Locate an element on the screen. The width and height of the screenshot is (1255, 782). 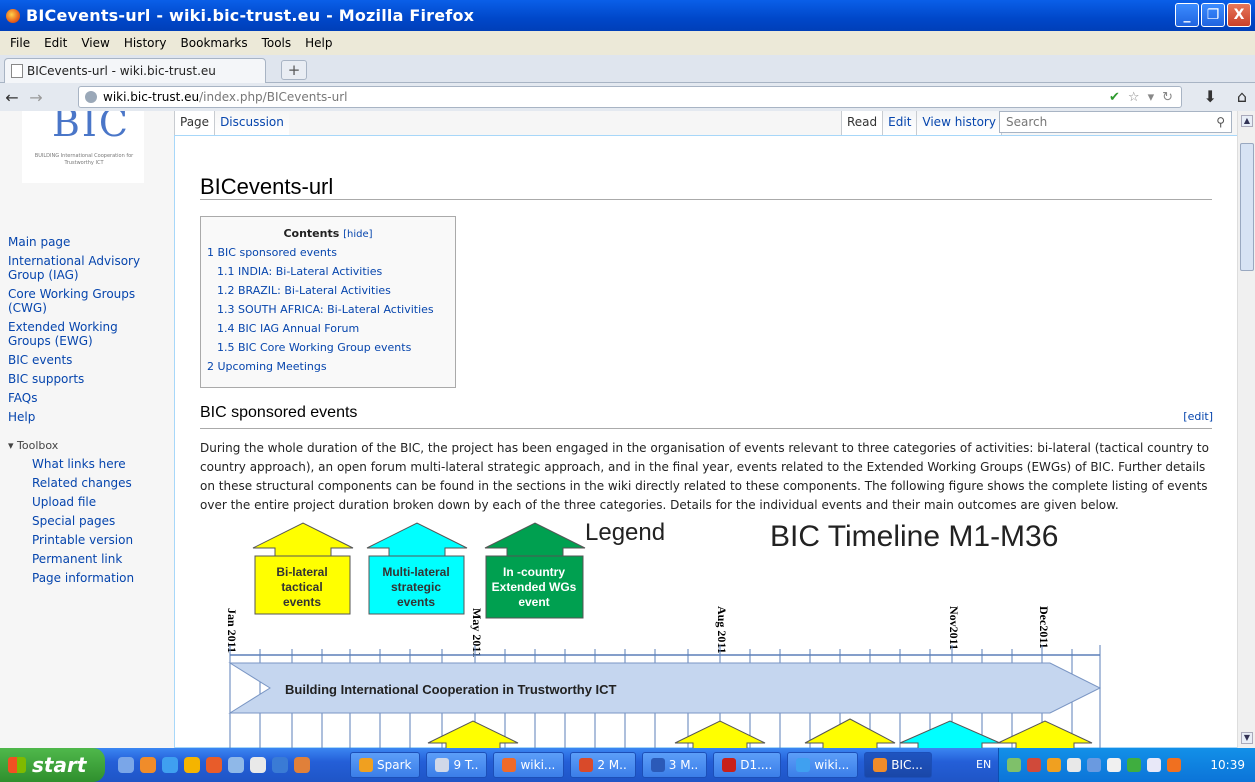
toc-item: 1.2 BRAZIL: Bi-Lateral Activities is located at coordinates (328, 290).